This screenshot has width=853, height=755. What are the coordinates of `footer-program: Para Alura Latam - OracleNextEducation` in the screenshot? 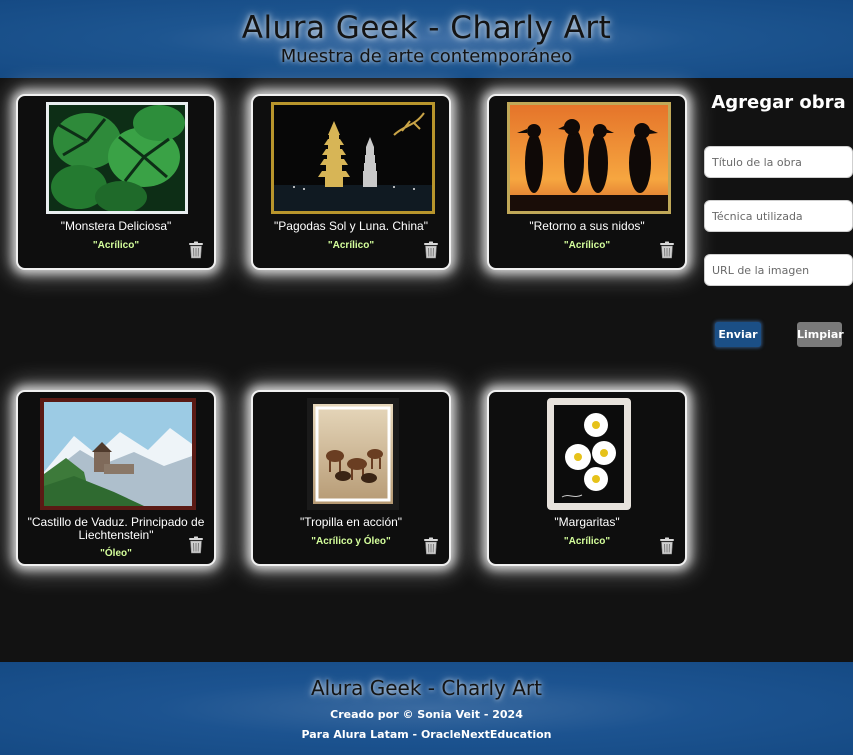 It's located at (426, 734).